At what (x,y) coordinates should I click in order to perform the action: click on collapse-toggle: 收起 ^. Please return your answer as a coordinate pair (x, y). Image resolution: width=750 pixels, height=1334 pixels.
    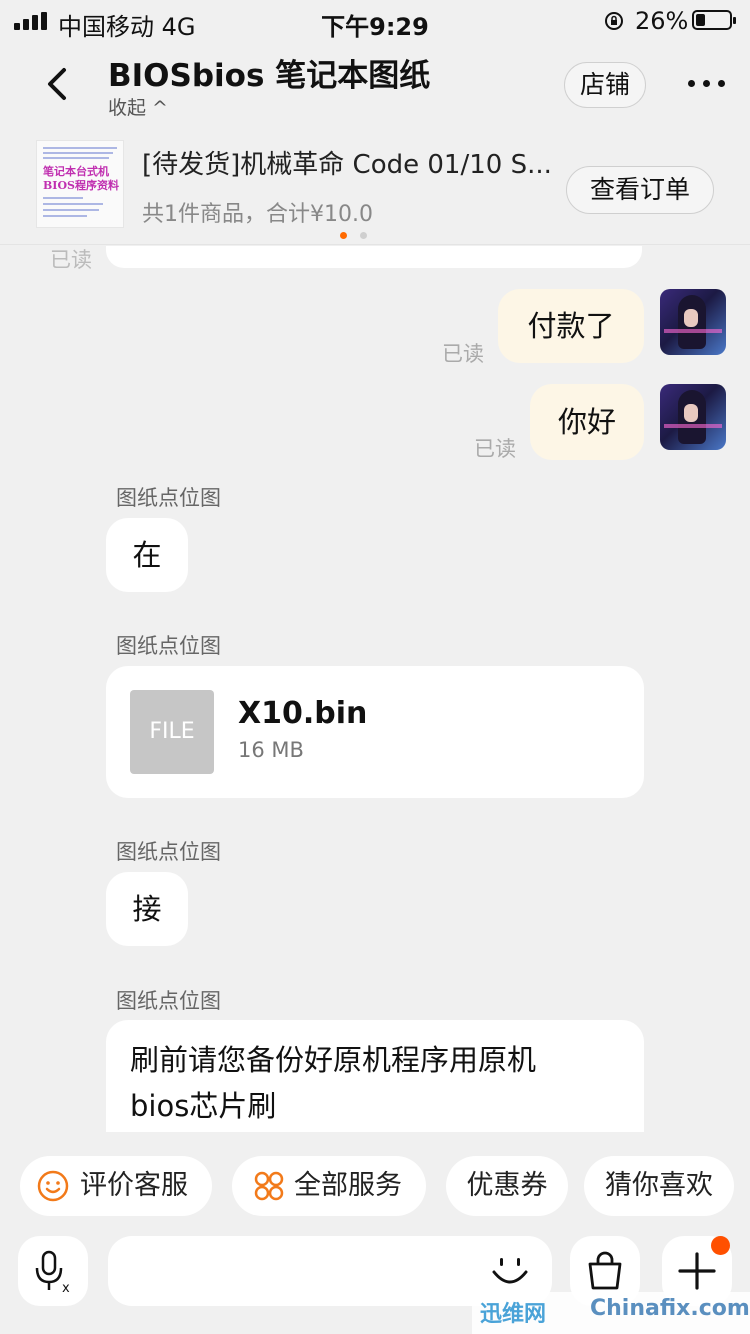
    Looking at the image, I should click on (138, 106).